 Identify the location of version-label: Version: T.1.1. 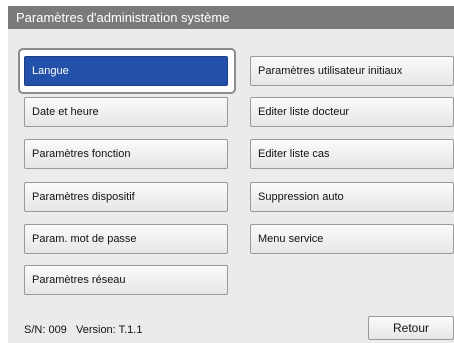
(109, 330).